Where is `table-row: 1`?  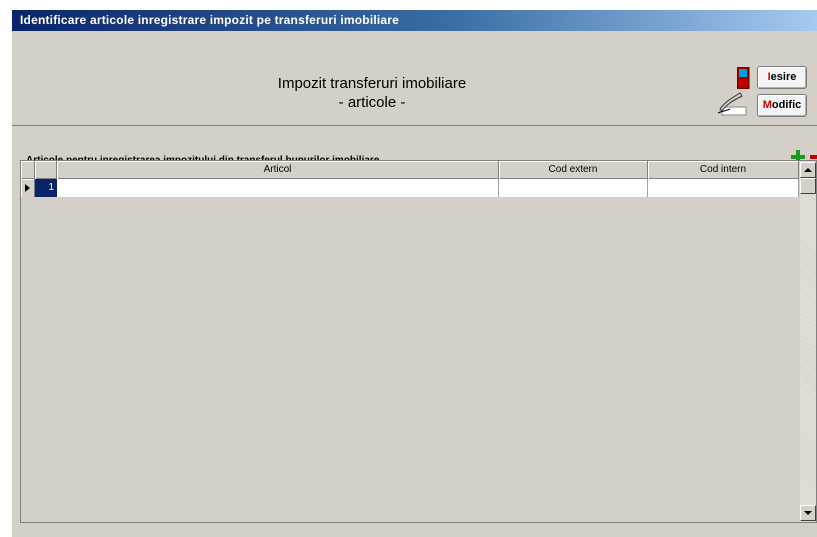 table-row: 1 is located at coordinates (410, 188).